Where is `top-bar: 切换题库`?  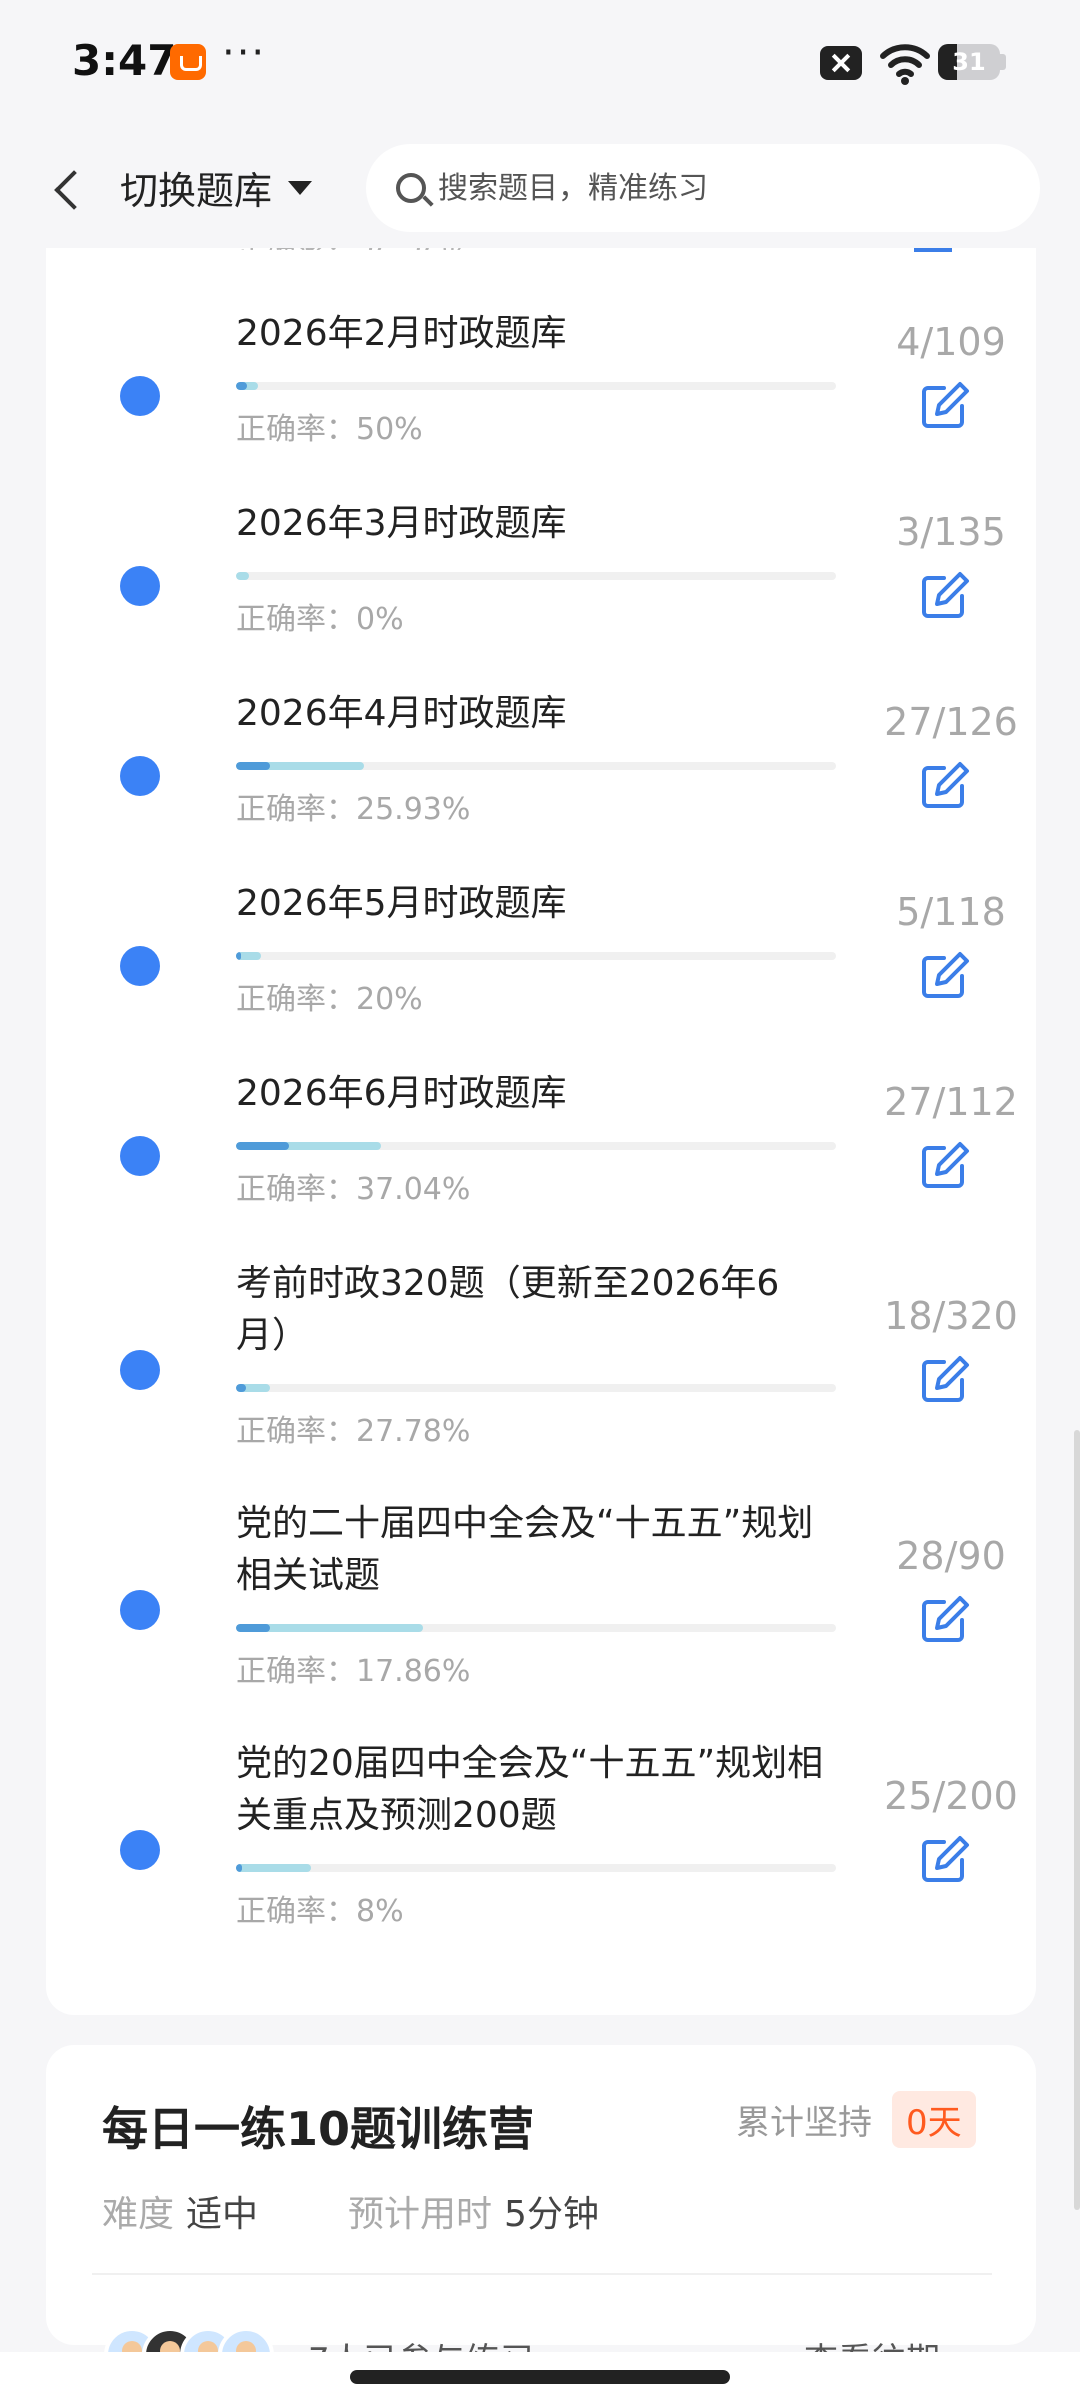 top-bar: 切换题库 is located at coordinates (540, 189).